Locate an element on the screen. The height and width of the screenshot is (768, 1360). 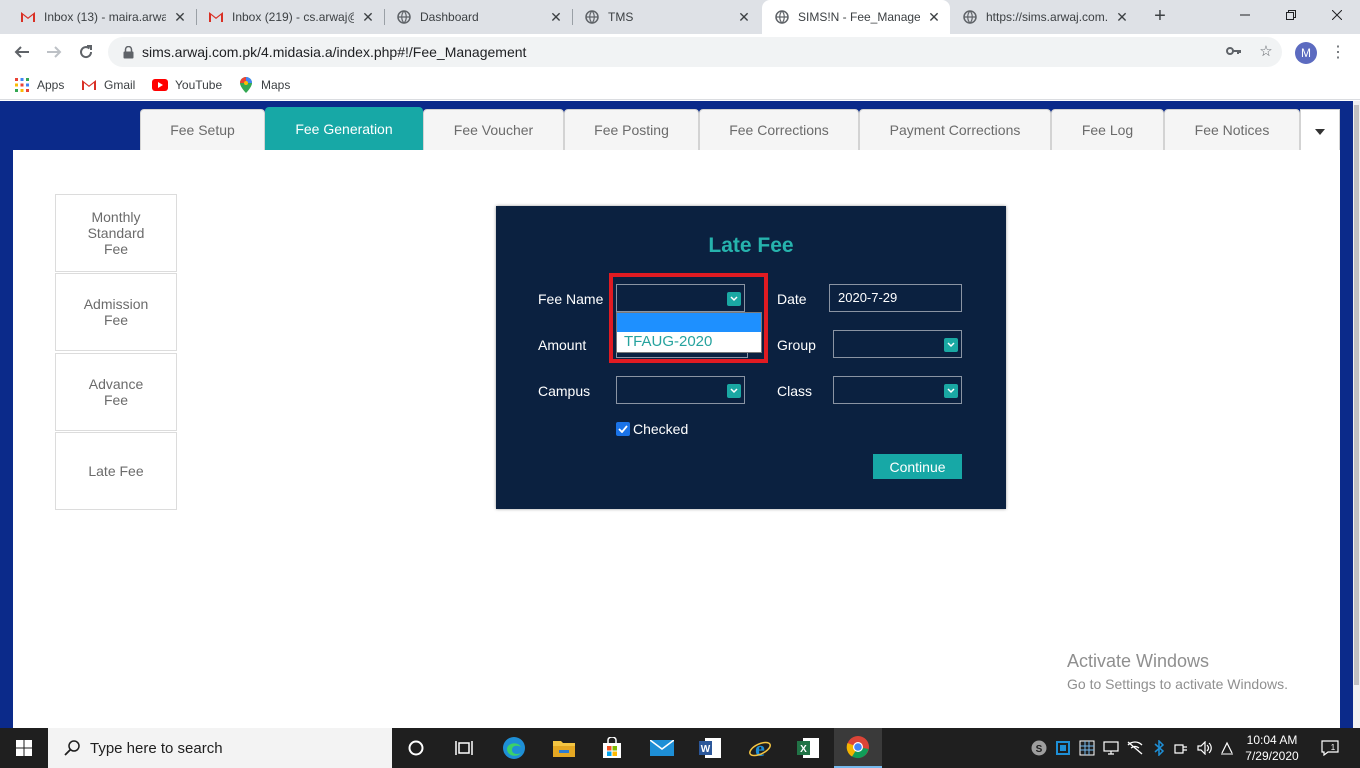
scrollbar-thumb is located at coordinates (1356, 395).